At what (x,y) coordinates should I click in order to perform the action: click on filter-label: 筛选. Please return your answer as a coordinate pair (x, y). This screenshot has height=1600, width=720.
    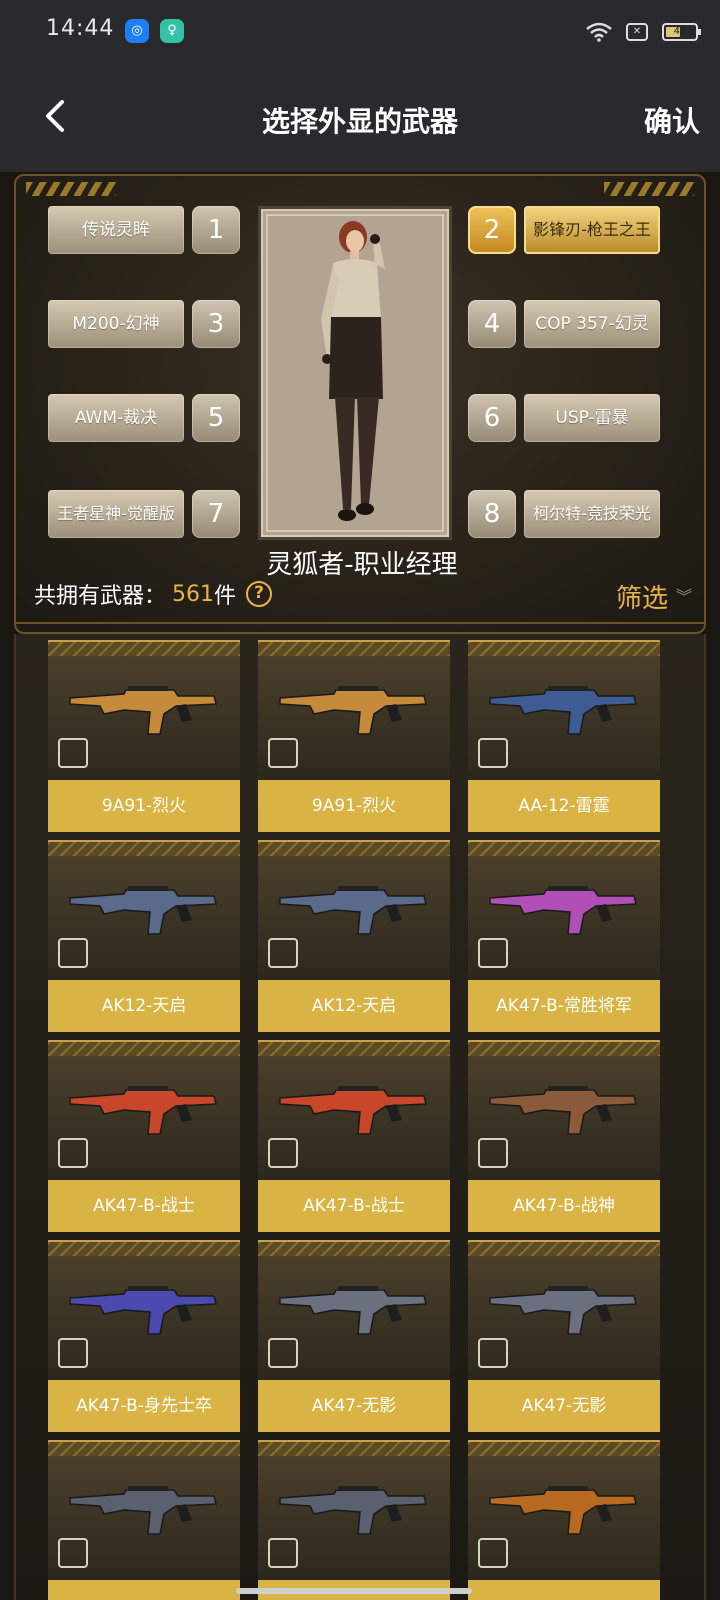
    Looking at the image, I should click on (641, 599).